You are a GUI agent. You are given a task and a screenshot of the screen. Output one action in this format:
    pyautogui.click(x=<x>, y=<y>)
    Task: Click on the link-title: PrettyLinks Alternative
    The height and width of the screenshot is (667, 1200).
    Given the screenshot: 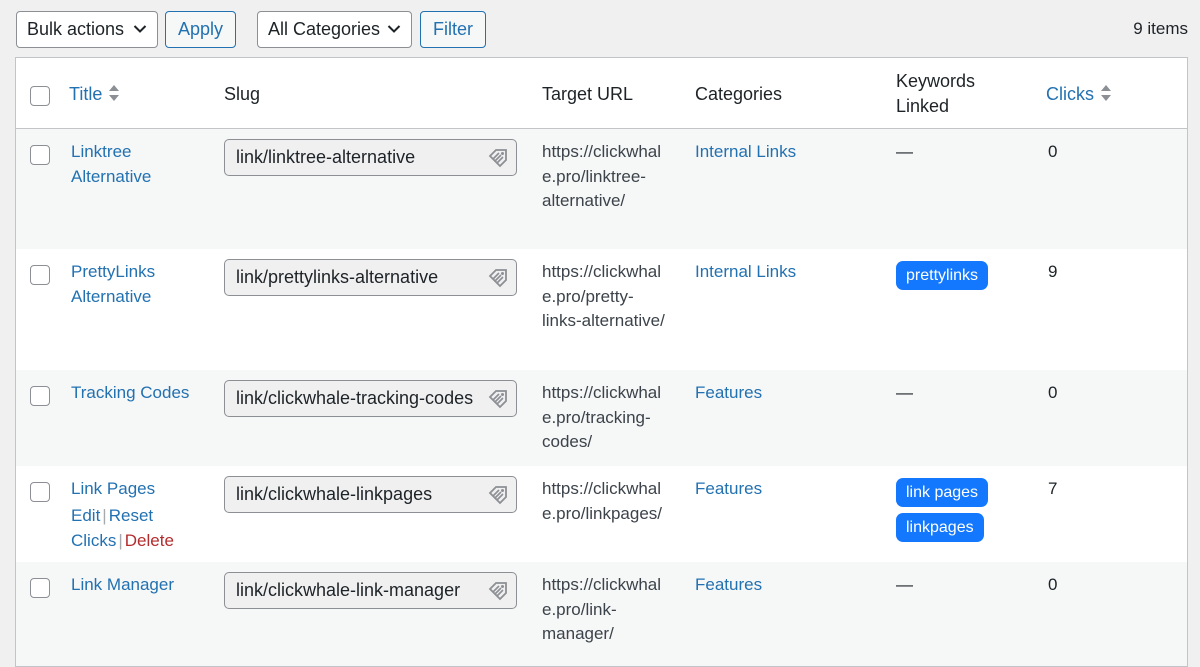 What is the action you would take?
    pyautogui.click(x=113, y=284)
    